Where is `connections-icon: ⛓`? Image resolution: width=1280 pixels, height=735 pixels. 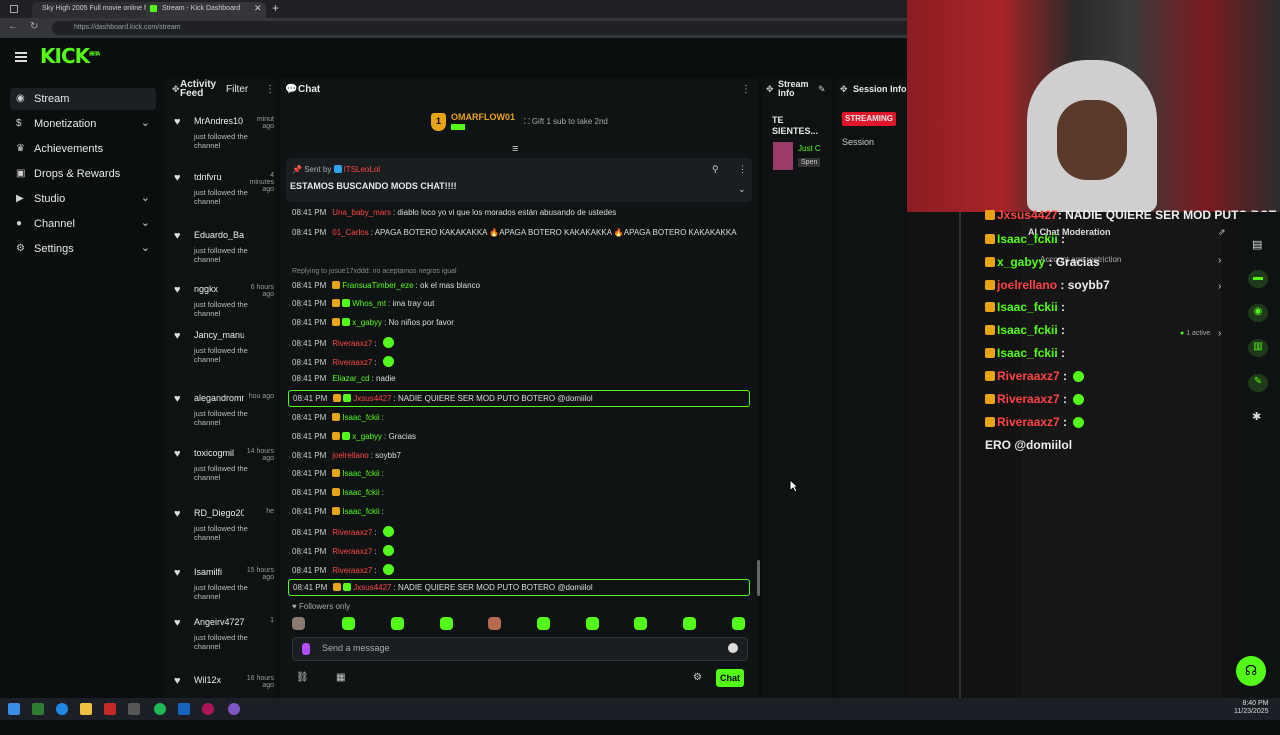
connections-icon: ⛓ is located at coordinates (302, 677).